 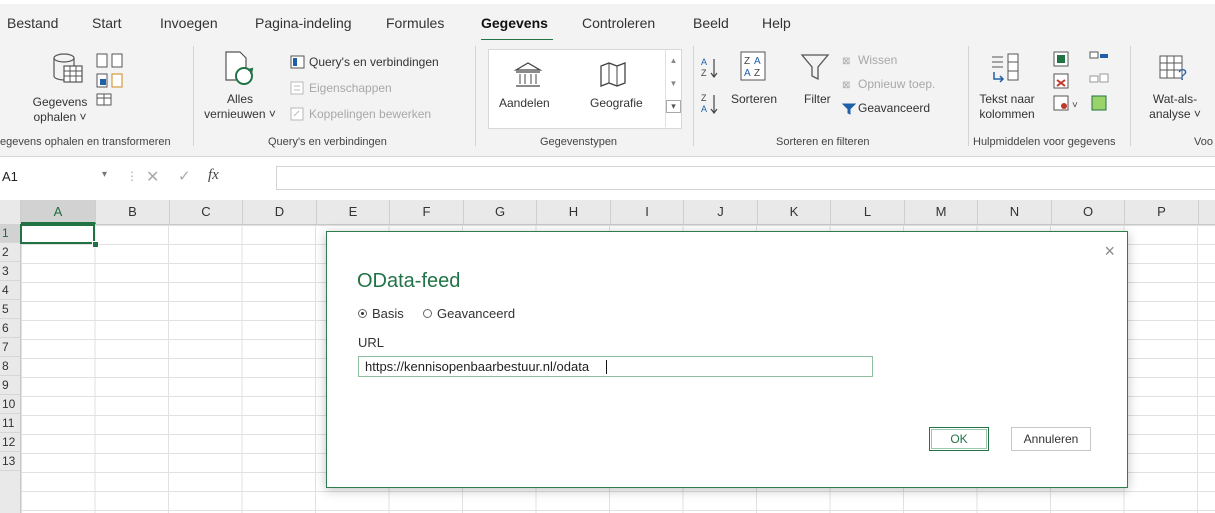 What do you see at coordinates (500, 212) in the screenshot?
I see `column-header: G` at bounding box center [500, 212].